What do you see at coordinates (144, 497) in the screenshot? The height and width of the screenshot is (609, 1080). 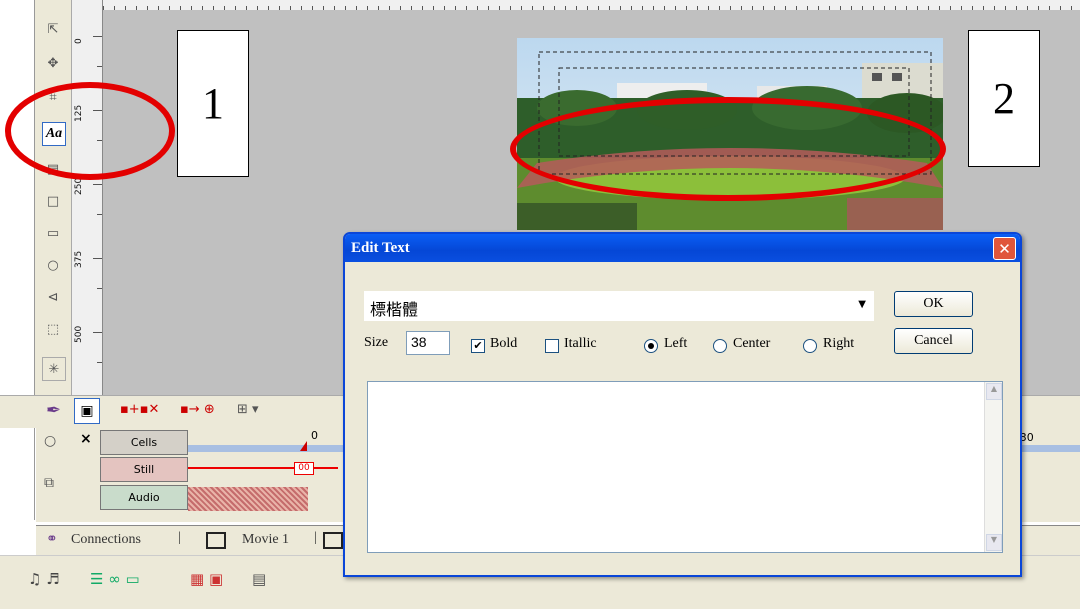 I see `track-audio: Audio` at bounding box center [144, 497].